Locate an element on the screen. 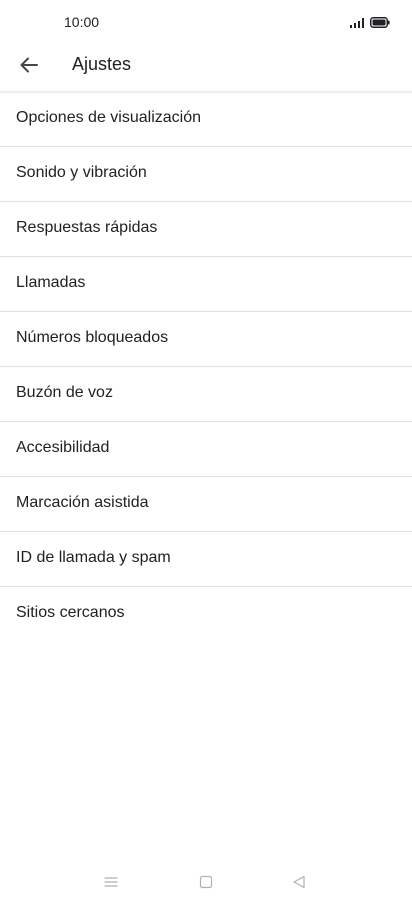 This screenshot has width=412, height=906. settings-item-sound-vibration: Sonido y vibración is located at coordinates (206, 174).